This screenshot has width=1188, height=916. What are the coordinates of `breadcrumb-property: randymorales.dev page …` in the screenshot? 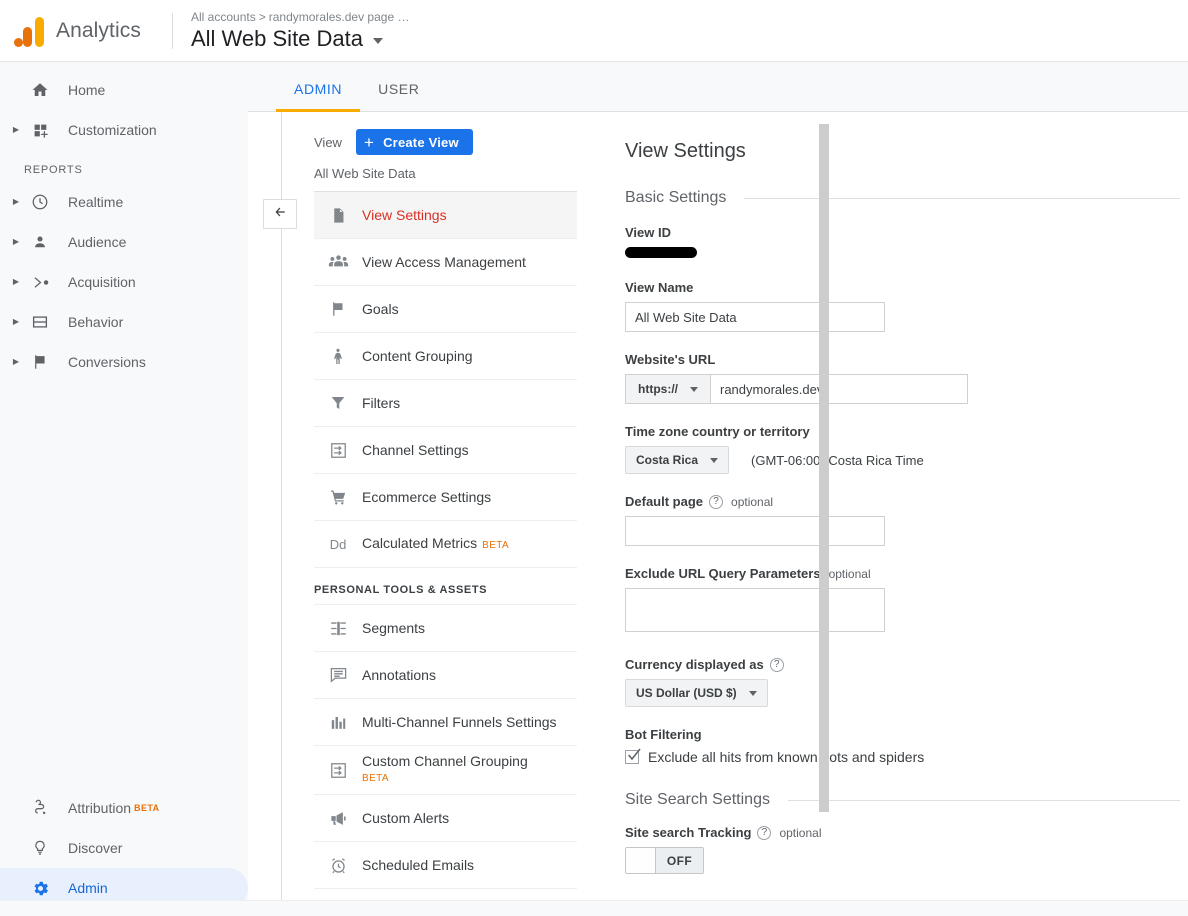 It's located at (339, 17).